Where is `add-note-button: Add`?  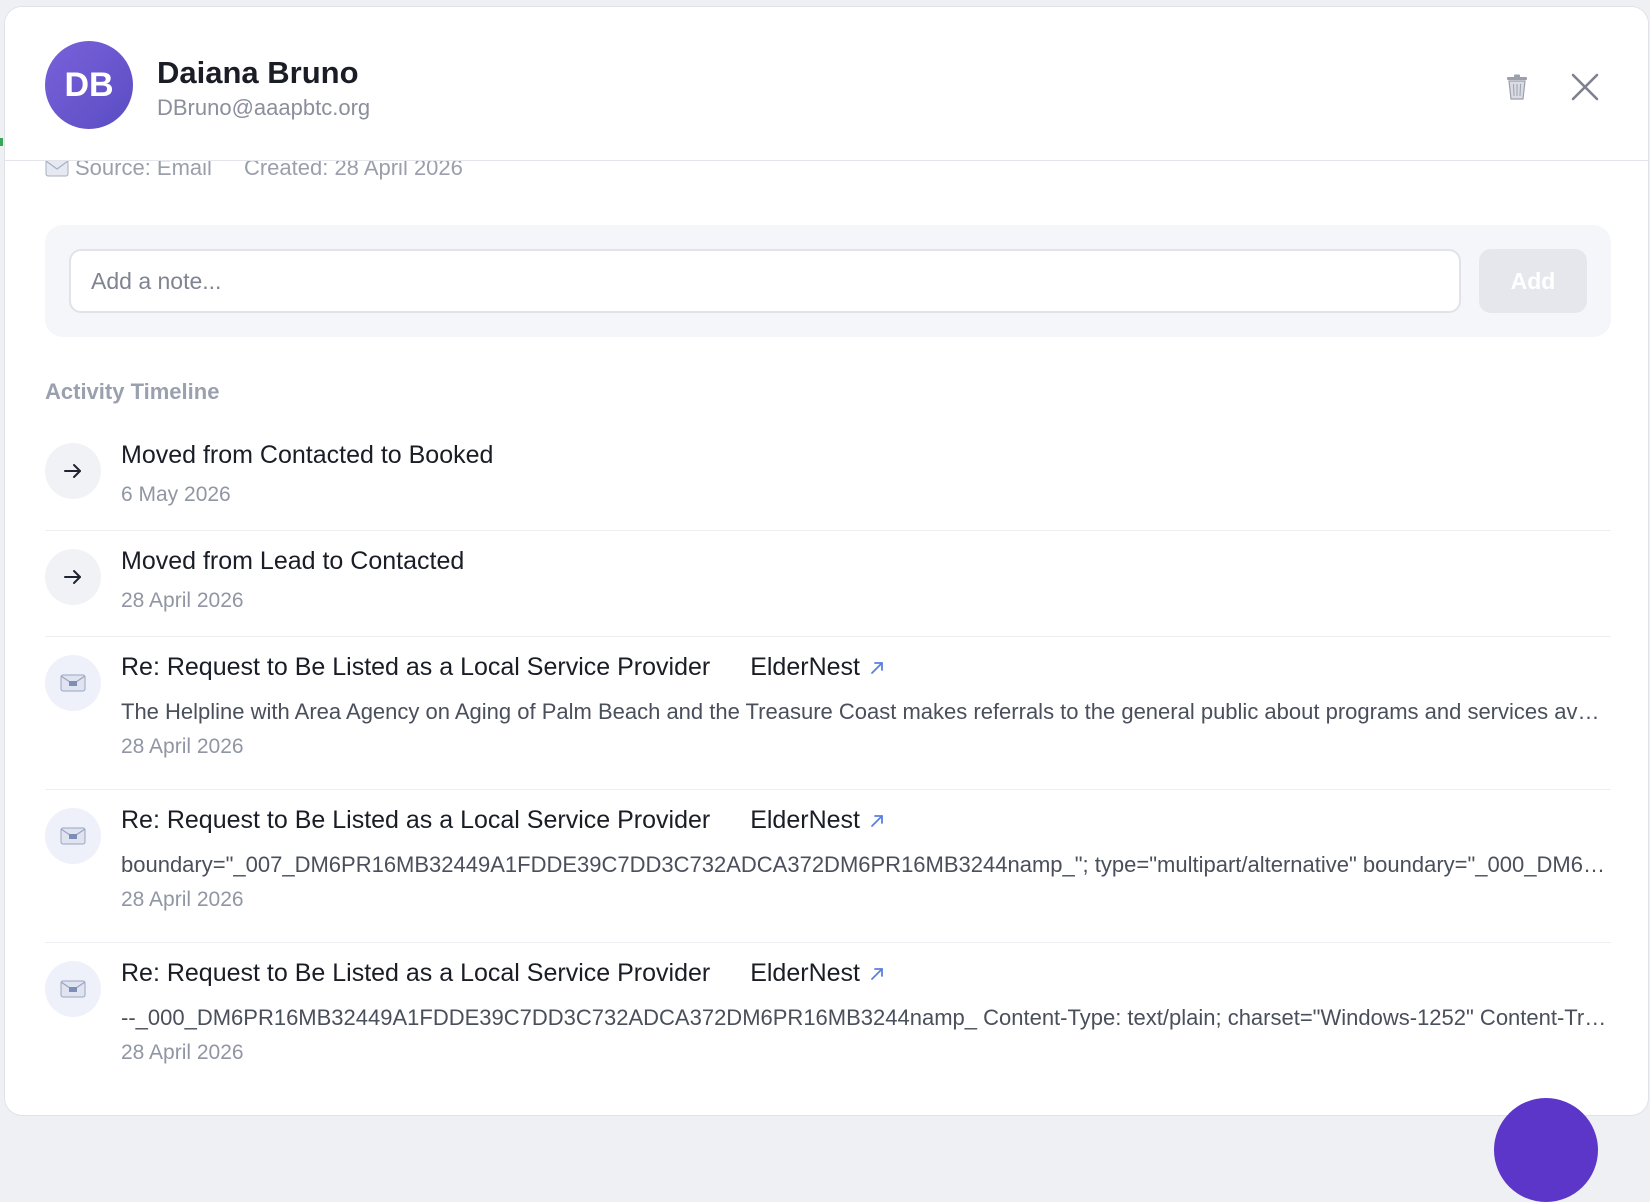 add-note-button: Add is located at coordinates (1533, 281).